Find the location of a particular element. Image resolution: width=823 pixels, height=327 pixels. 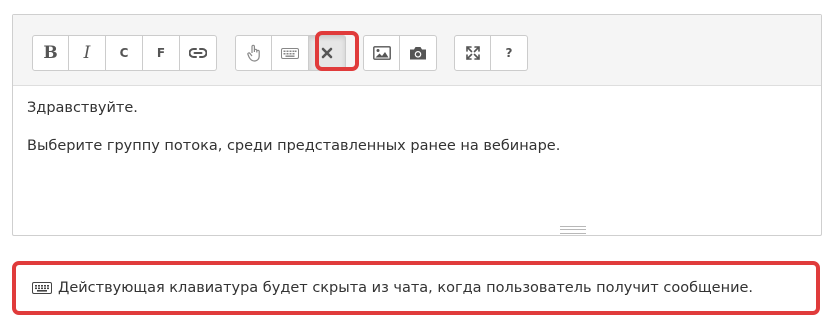

question-icon: ? is located at coordinates (509, 53).